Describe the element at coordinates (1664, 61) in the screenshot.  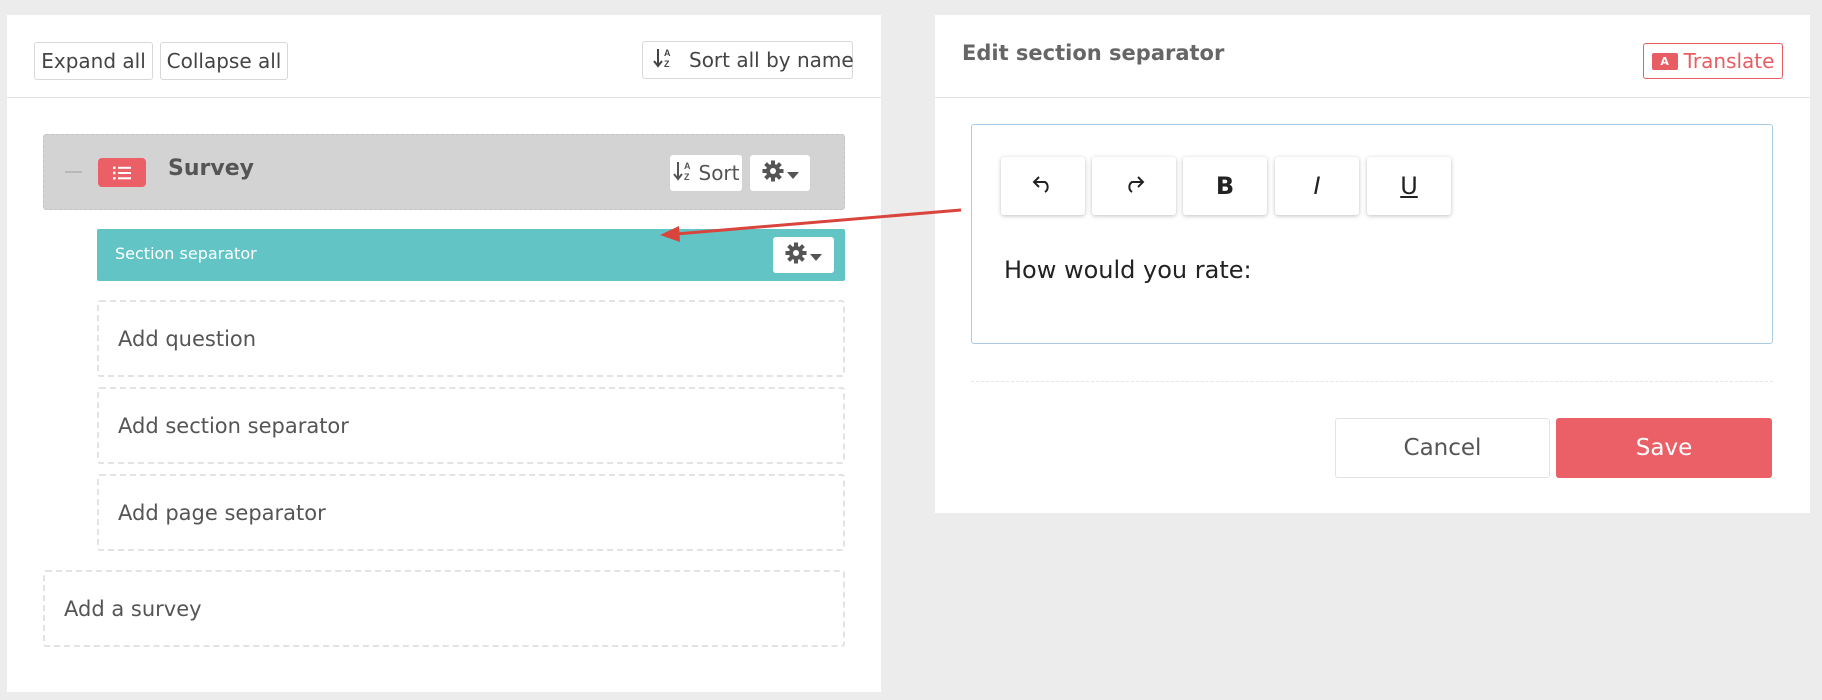
I see `translate-icon: A` at that location.